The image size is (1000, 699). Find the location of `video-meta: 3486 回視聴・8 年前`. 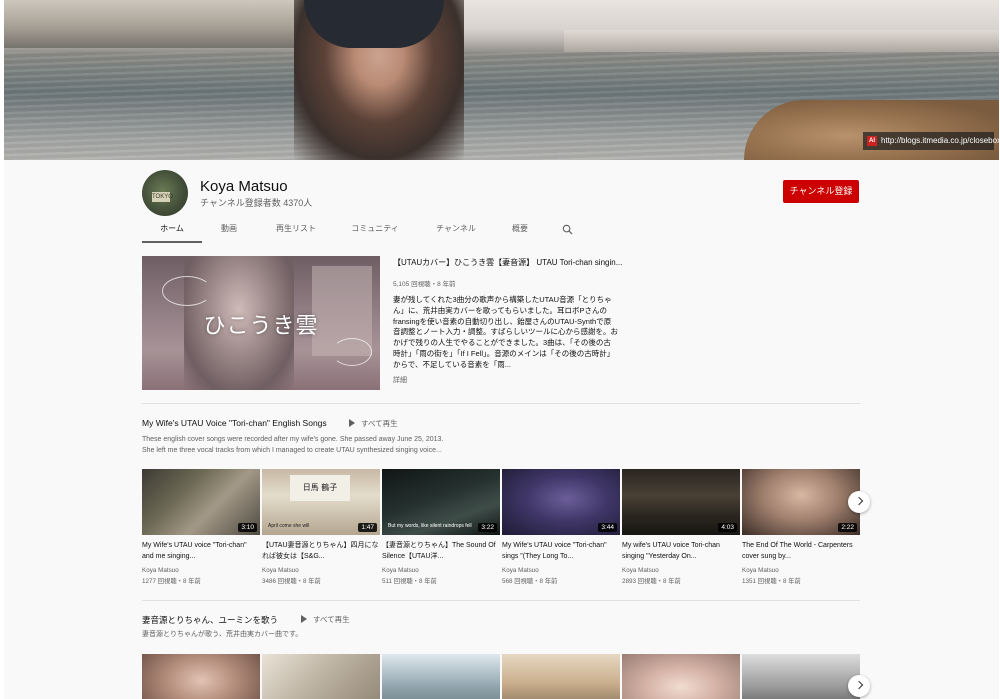

video-meta: 3486 回視聴・8 年前 is located at coordinates (291, 581).